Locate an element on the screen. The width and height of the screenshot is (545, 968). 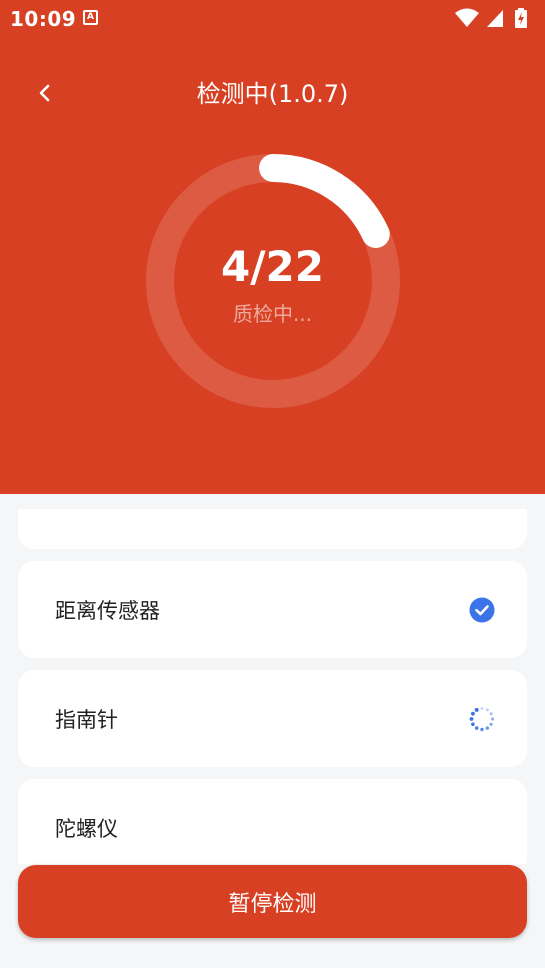
system-icons is located at coordinates (495, 18).